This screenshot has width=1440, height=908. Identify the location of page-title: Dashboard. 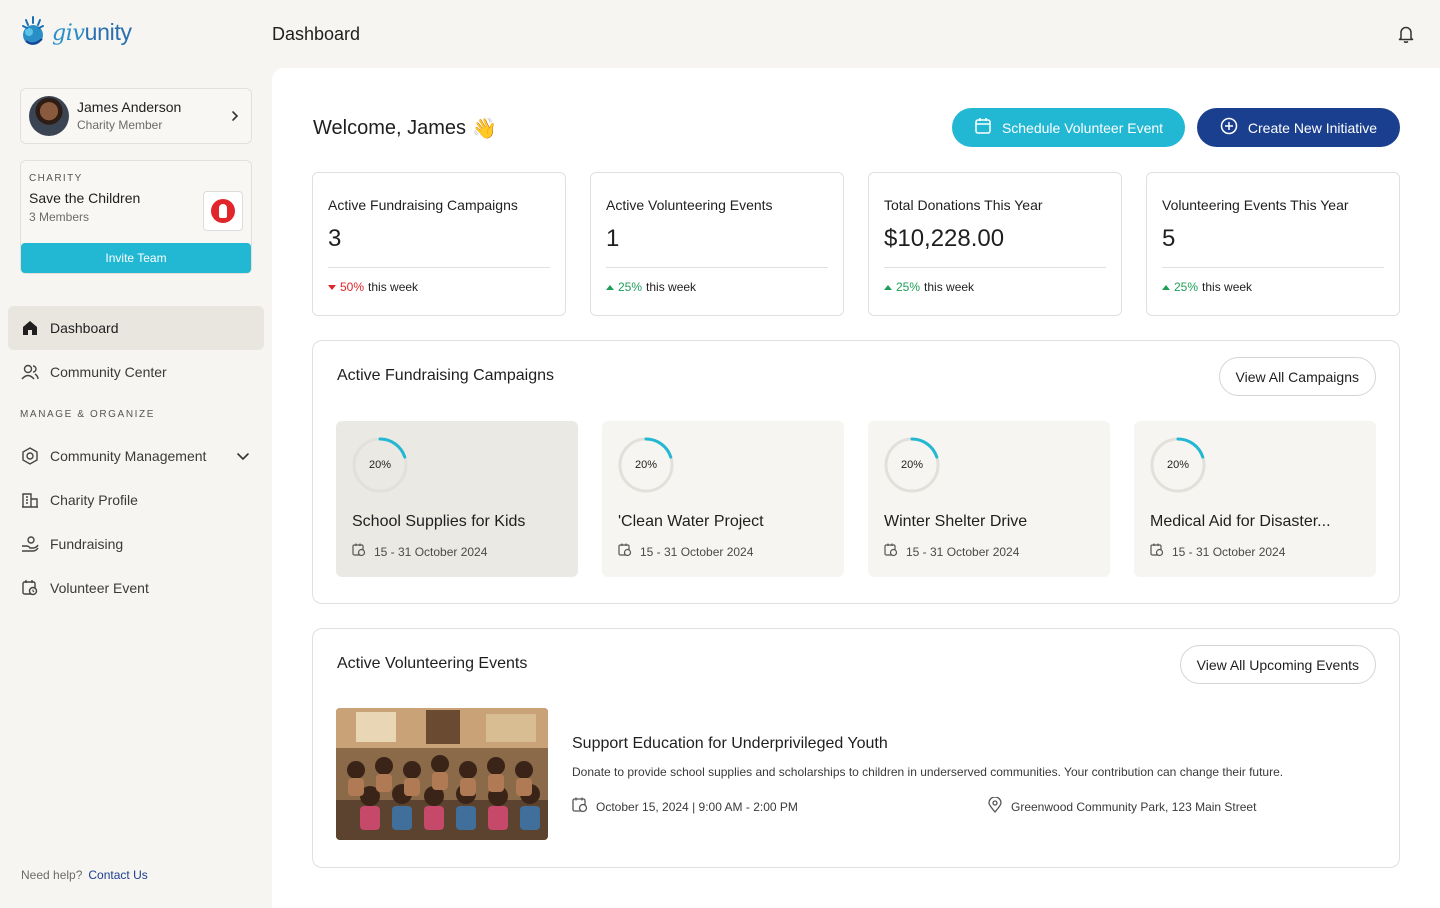
(316, 34).